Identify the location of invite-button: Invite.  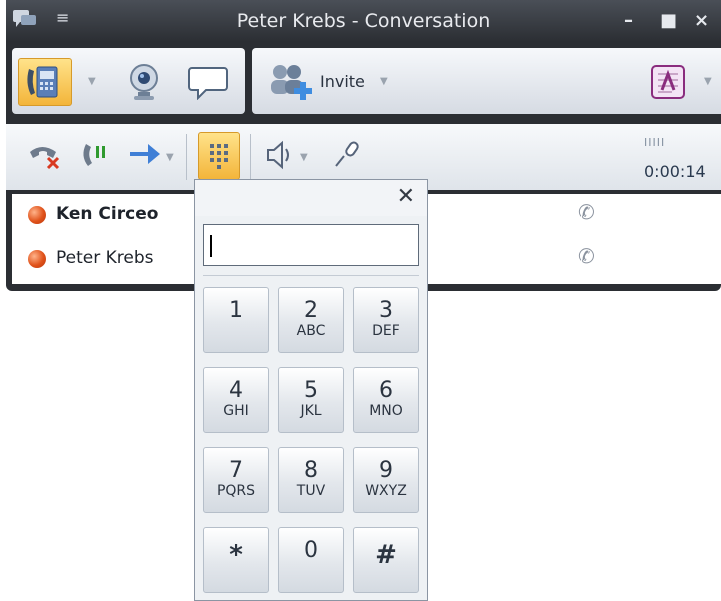
(342, 81).